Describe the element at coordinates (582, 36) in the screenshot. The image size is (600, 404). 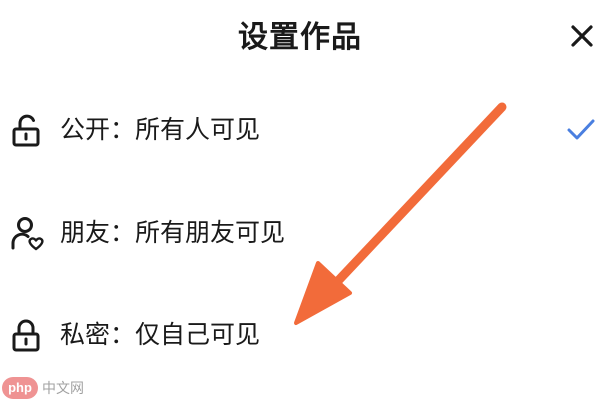
I see `close-icon` at that location.